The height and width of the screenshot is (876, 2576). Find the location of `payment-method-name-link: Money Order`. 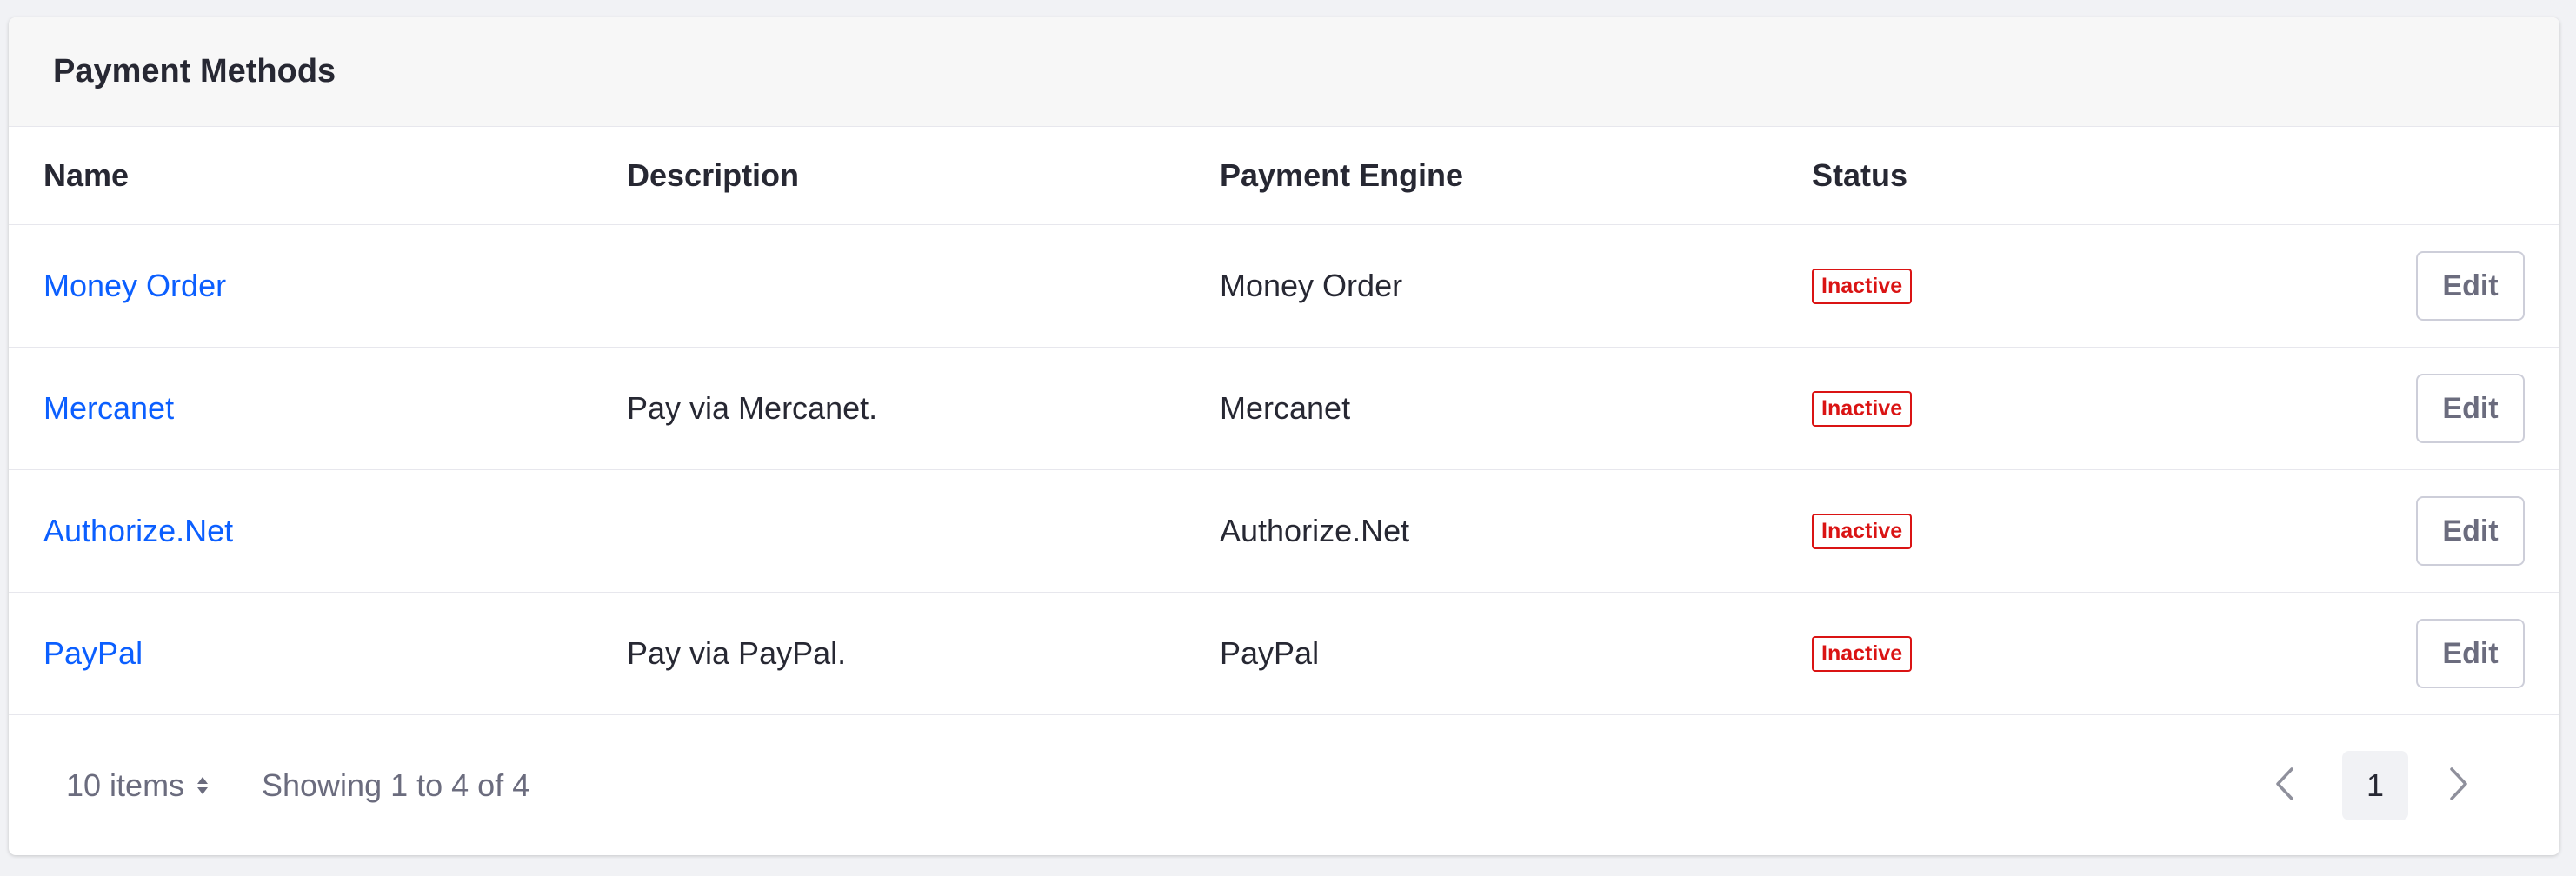

payment-method-name-link: Money Order is located at coordinates (134, 286).